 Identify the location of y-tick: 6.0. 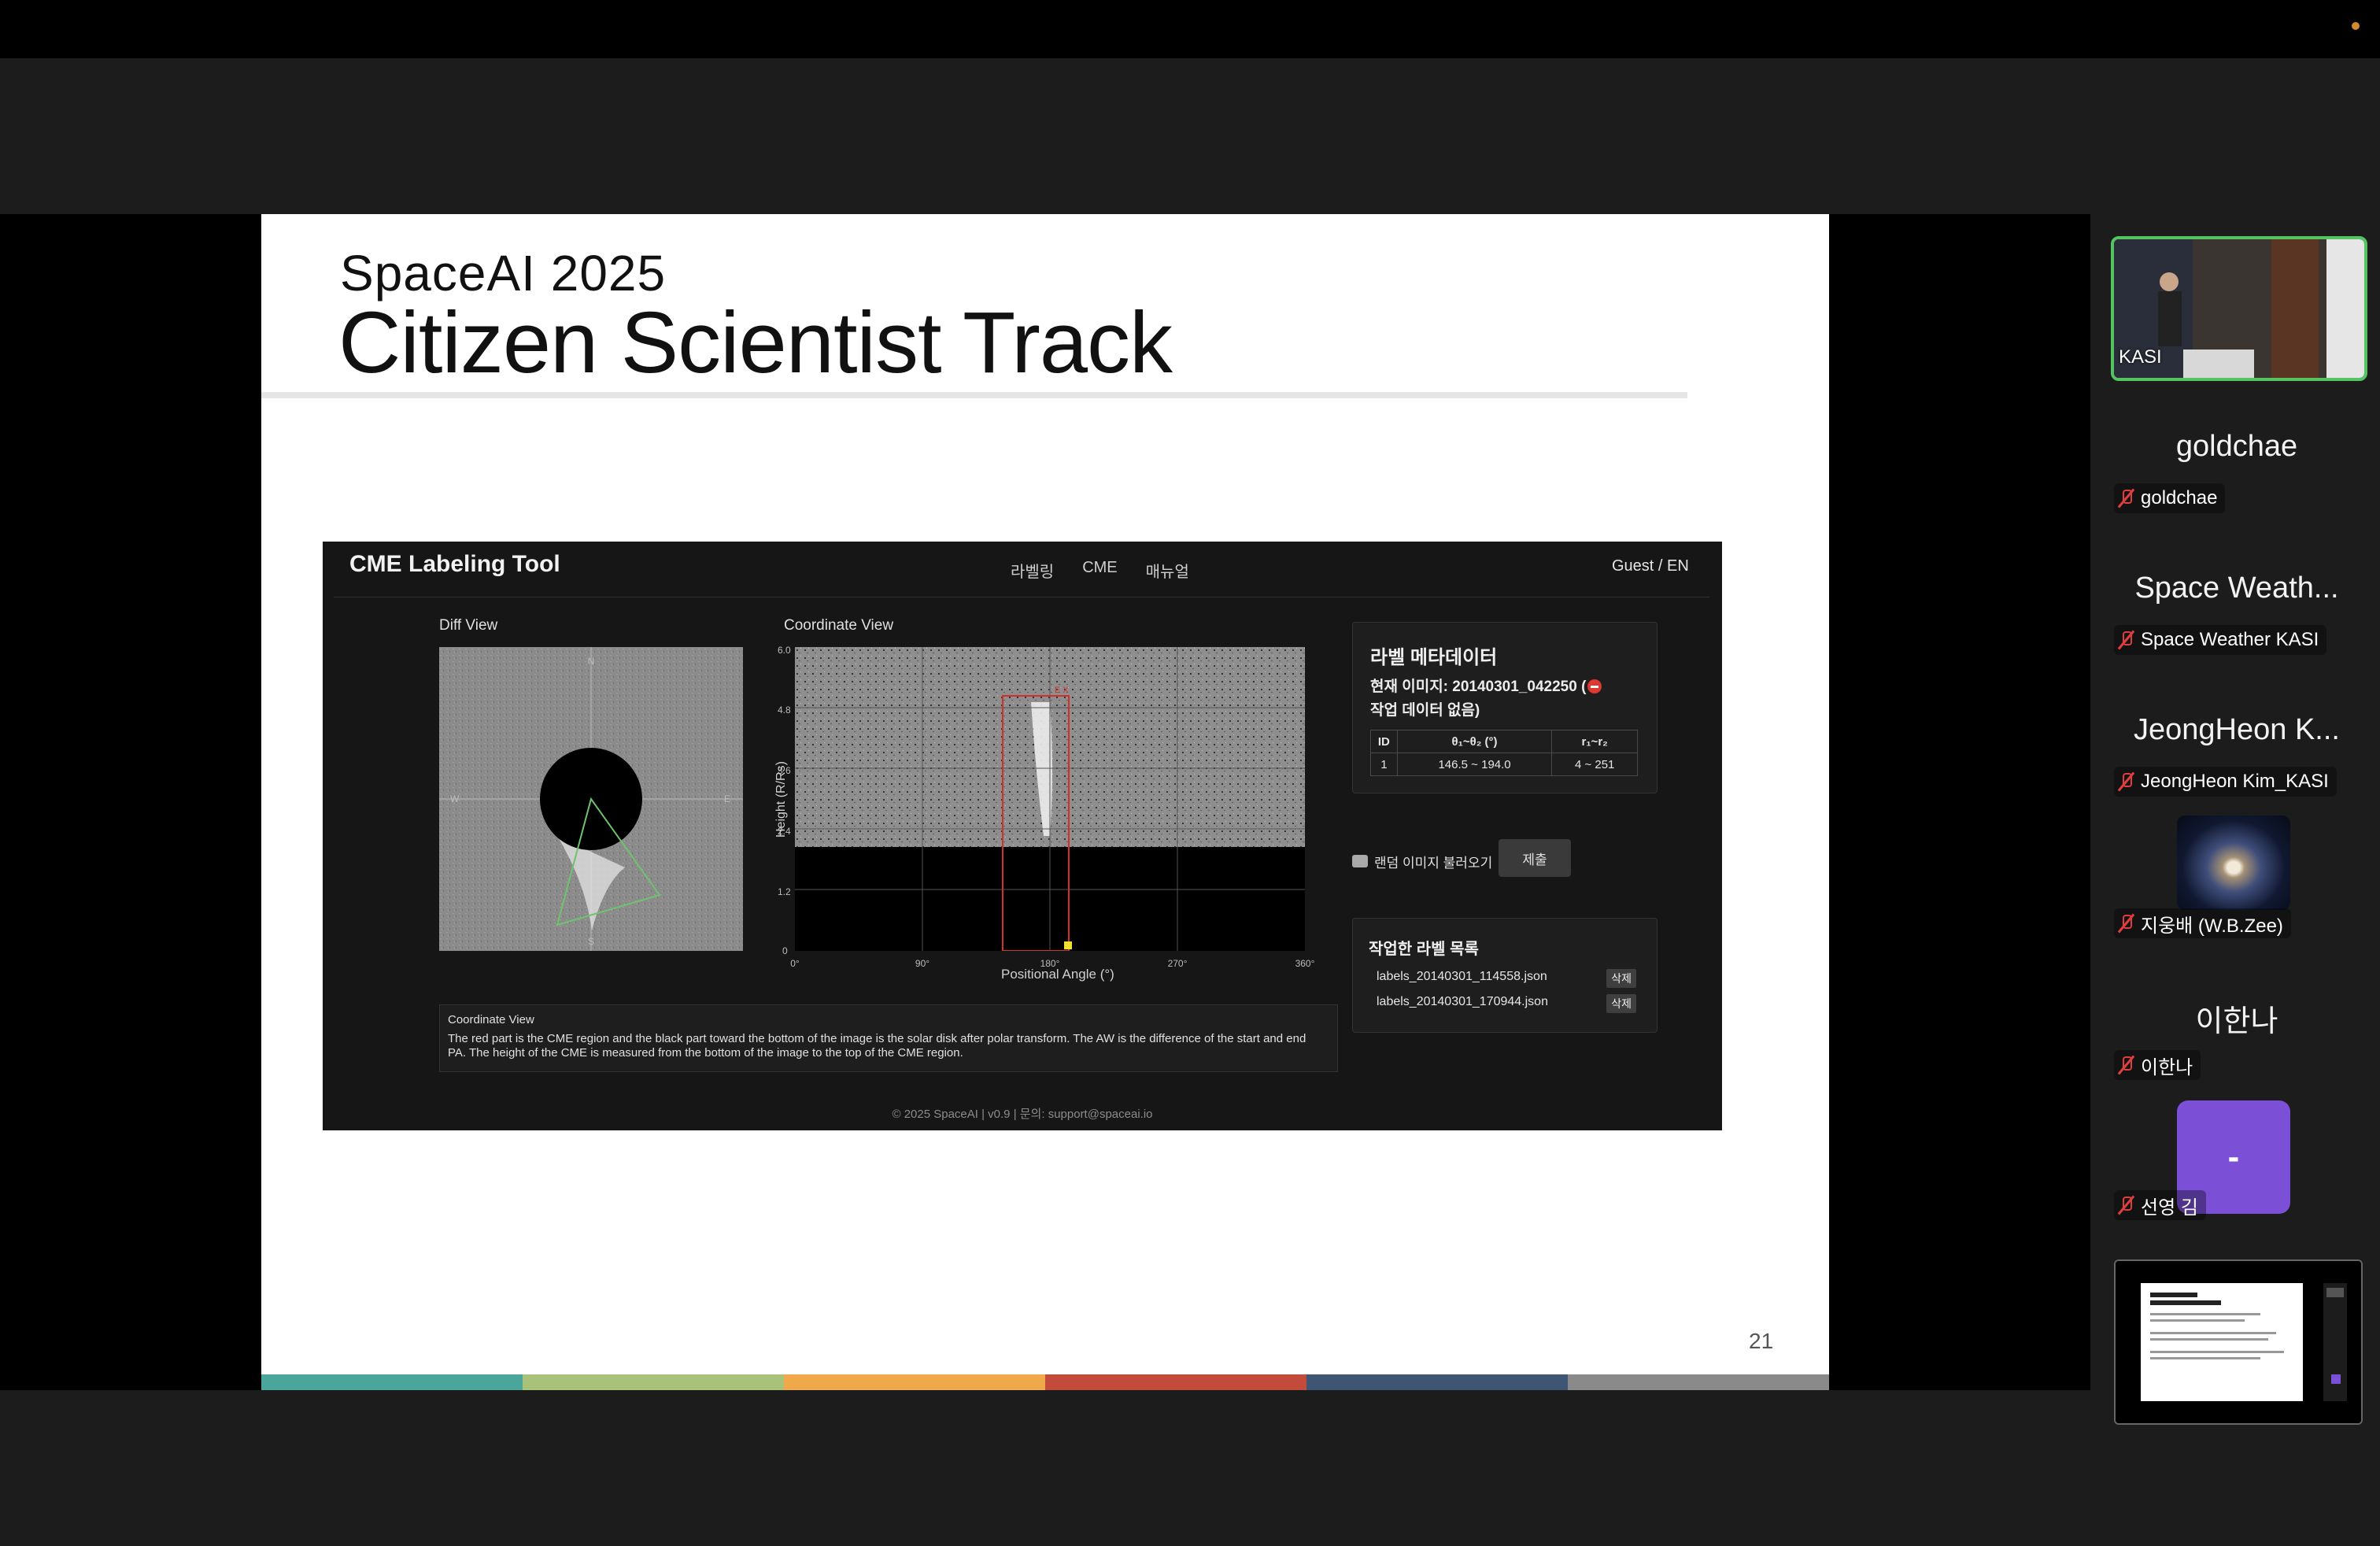
(784, 650).